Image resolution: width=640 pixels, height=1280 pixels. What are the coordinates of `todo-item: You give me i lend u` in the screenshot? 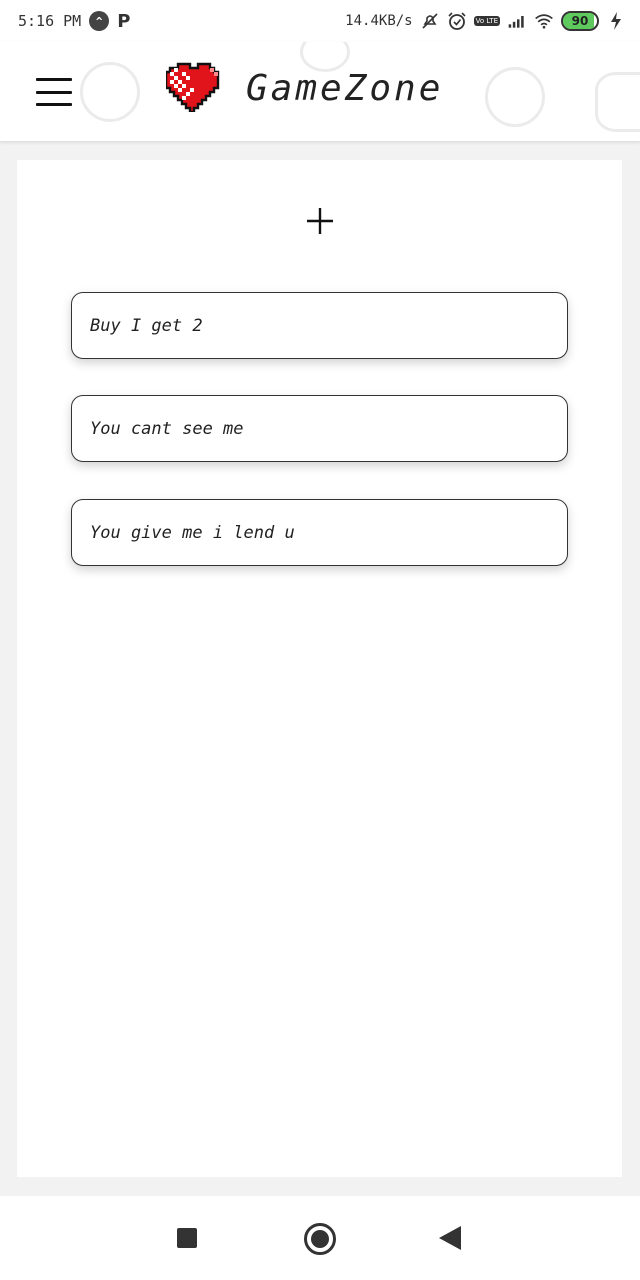 It's located at (319, 532).